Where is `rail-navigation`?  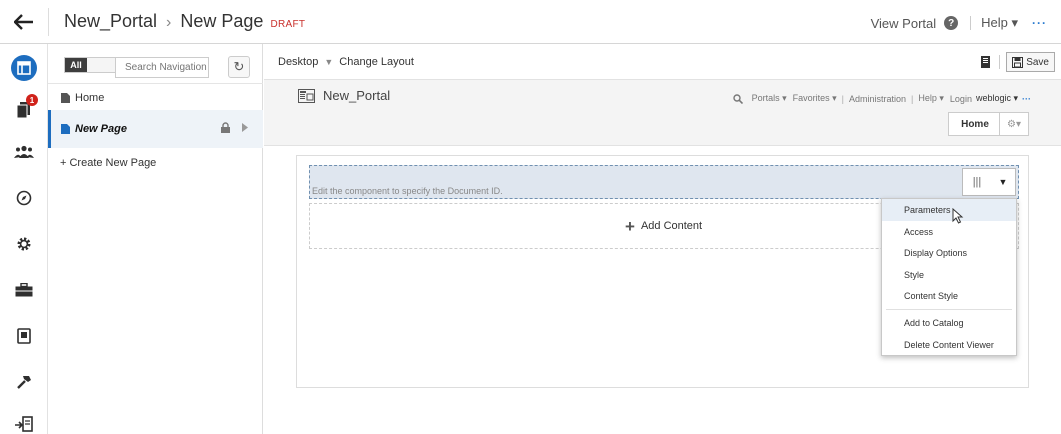
rail-navigation is located at coordinates (24, 198).